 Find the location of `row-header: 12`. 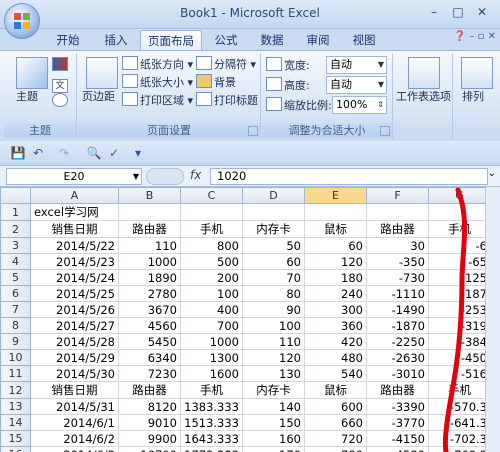

row-header: 12 is located at coordinates (15, 390).